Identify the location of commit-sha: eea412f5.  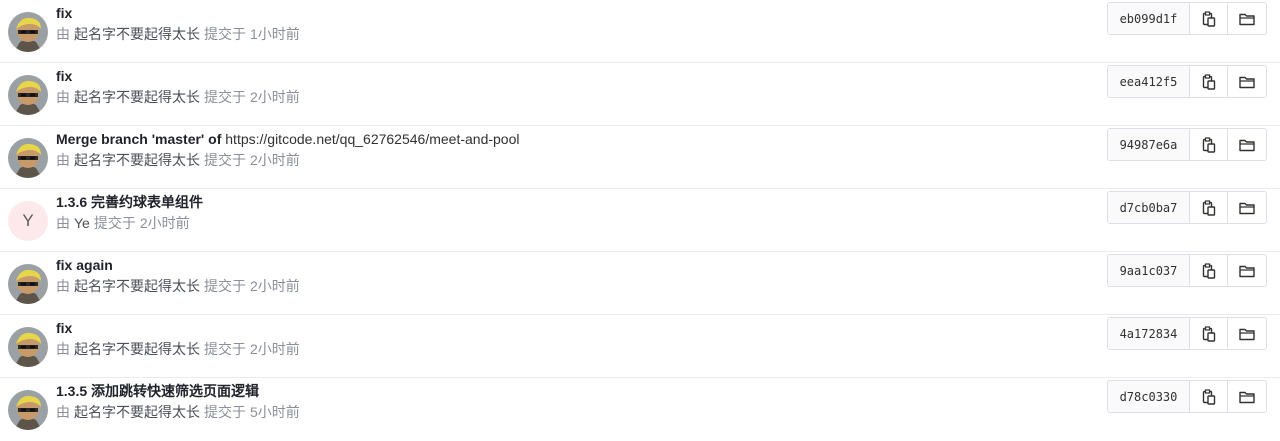
(1149, 81).